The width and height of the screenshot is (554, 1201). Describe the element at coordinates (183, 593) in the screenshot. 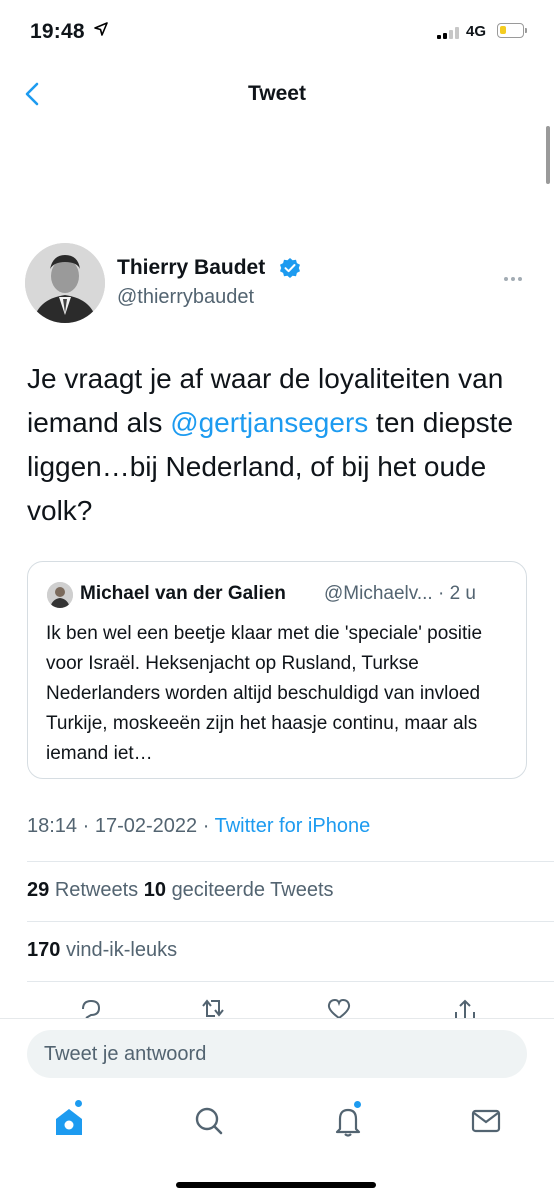

I see `quoted-author-name: Michael van der Galien` at that location.